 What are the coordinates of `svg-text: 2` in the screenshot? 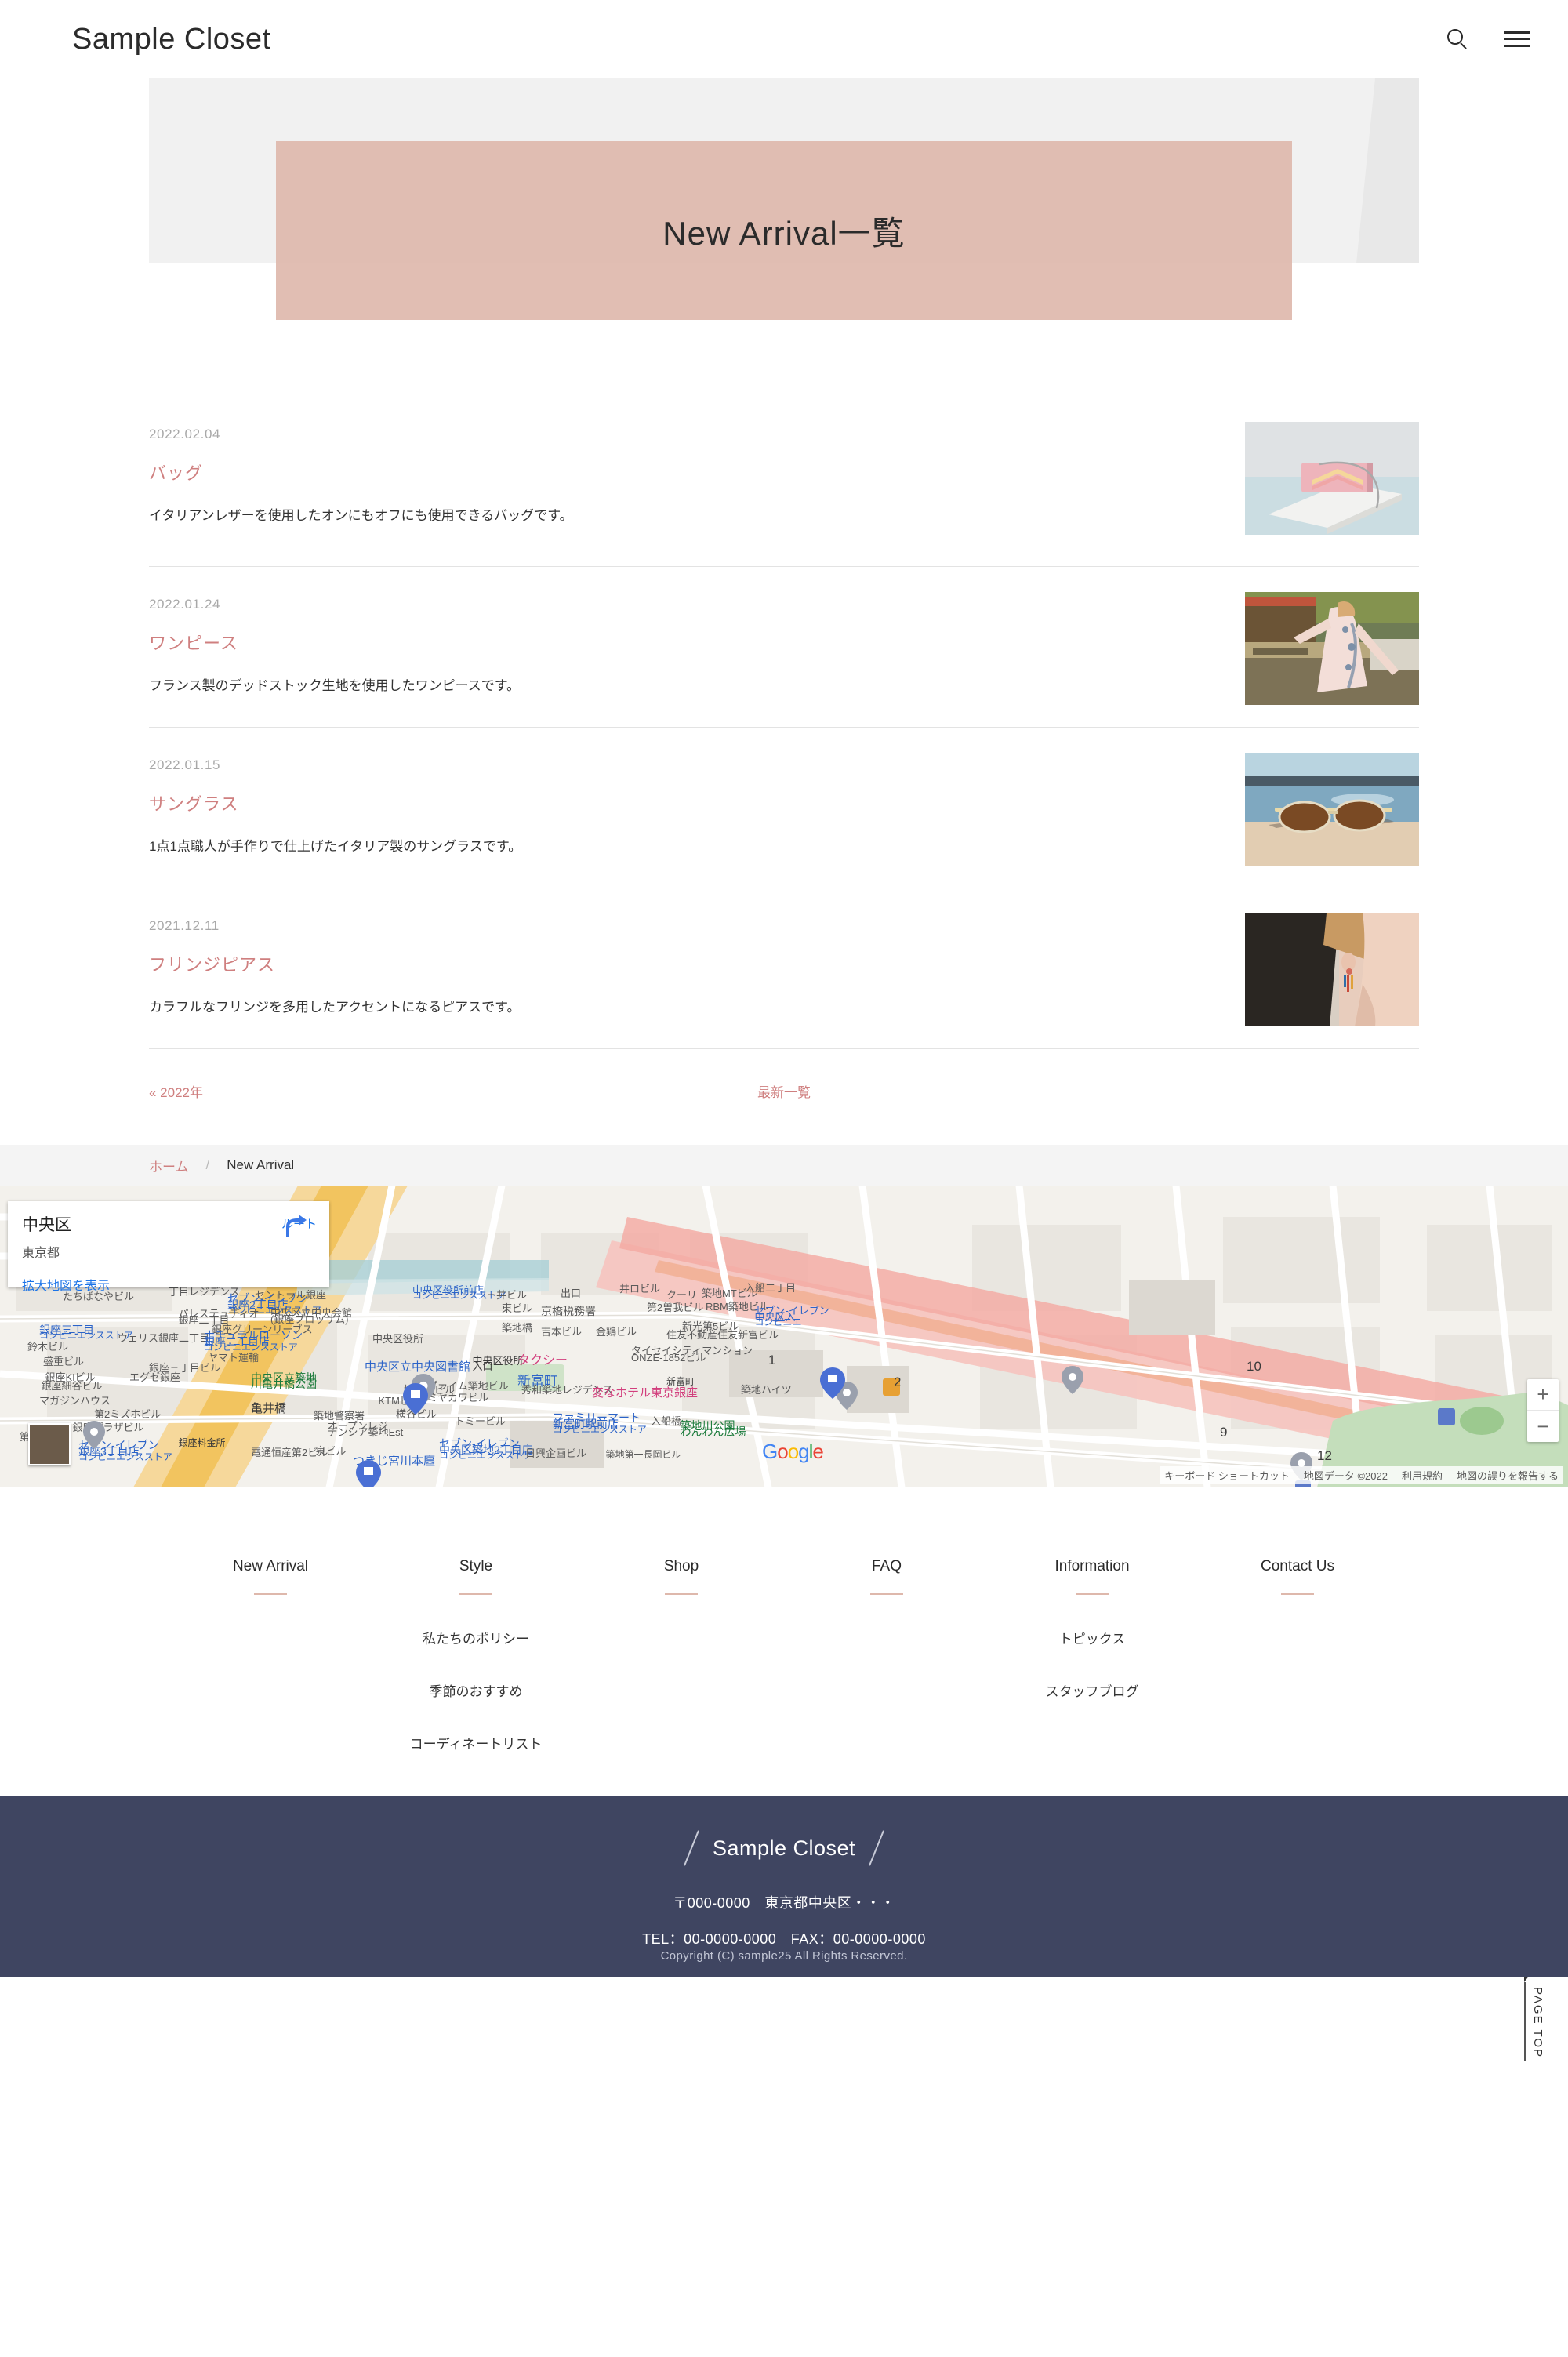 It's located at (897, 1382).